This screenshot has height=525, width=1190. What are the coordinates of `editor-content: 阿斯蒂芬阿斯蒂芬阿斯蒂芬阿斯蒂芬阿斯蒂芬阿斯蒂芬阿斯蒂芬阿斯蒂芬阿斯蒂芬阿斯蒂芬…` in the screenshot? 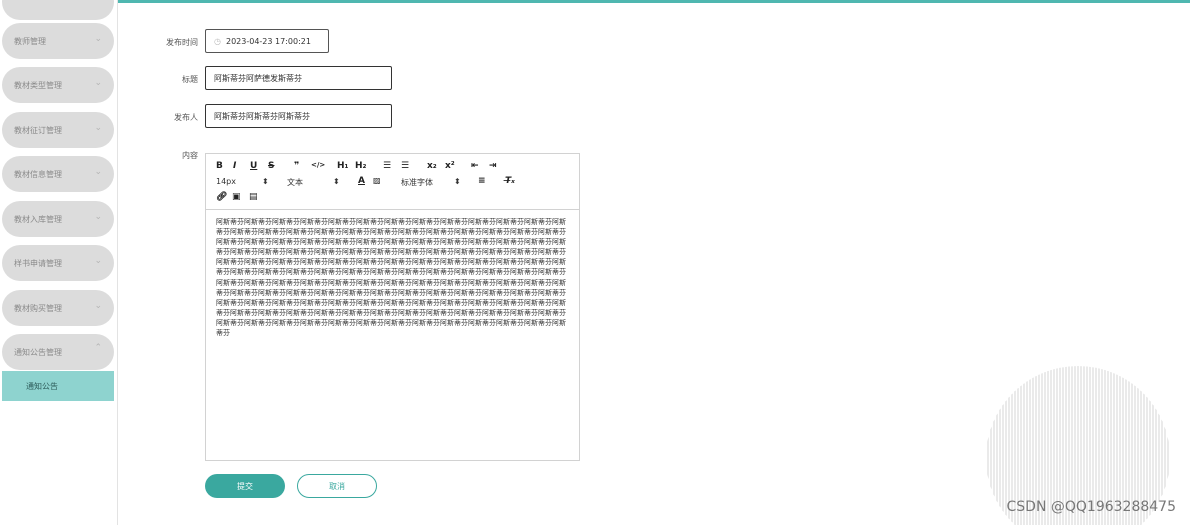 It's located at (393, 277).